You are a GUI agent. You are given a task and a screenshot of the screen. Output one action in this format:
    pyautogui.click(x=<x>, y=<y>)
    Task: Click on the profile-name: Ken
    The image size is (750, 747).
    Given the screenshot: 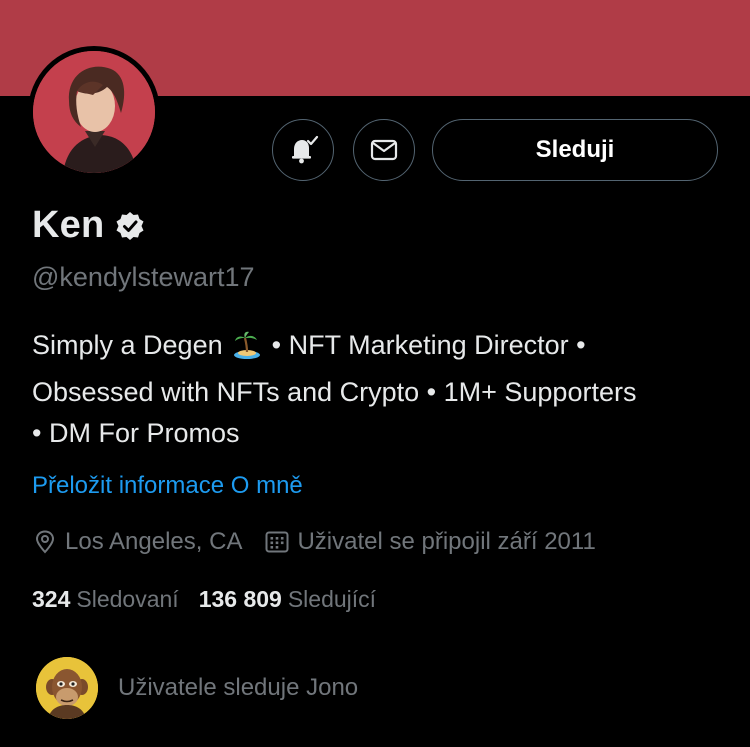 What is the action you would take?
    pyautogui.click(x=68, y=225)
    